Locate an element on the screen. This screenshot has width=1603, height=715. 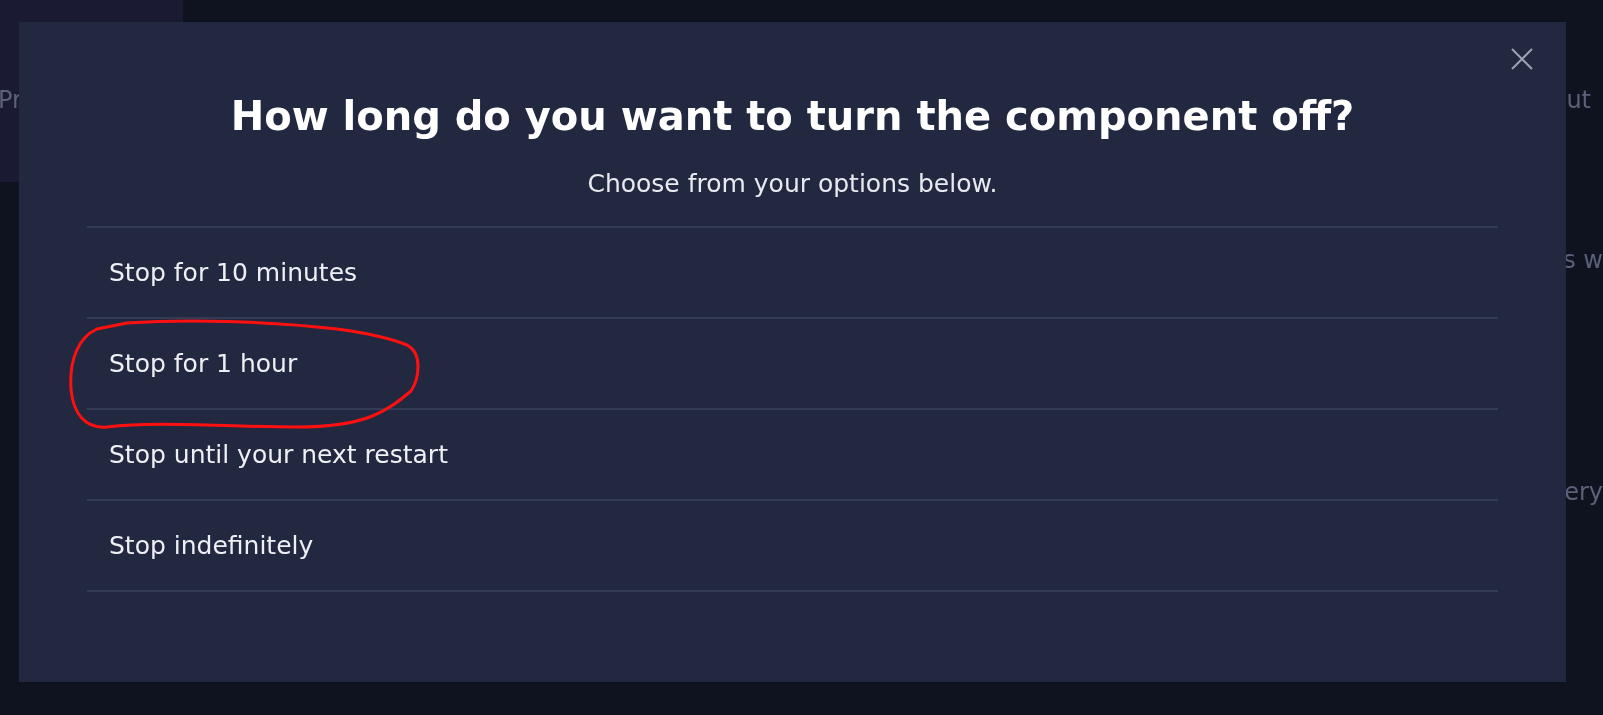
close-icon is located at coordinates (1522, 59).